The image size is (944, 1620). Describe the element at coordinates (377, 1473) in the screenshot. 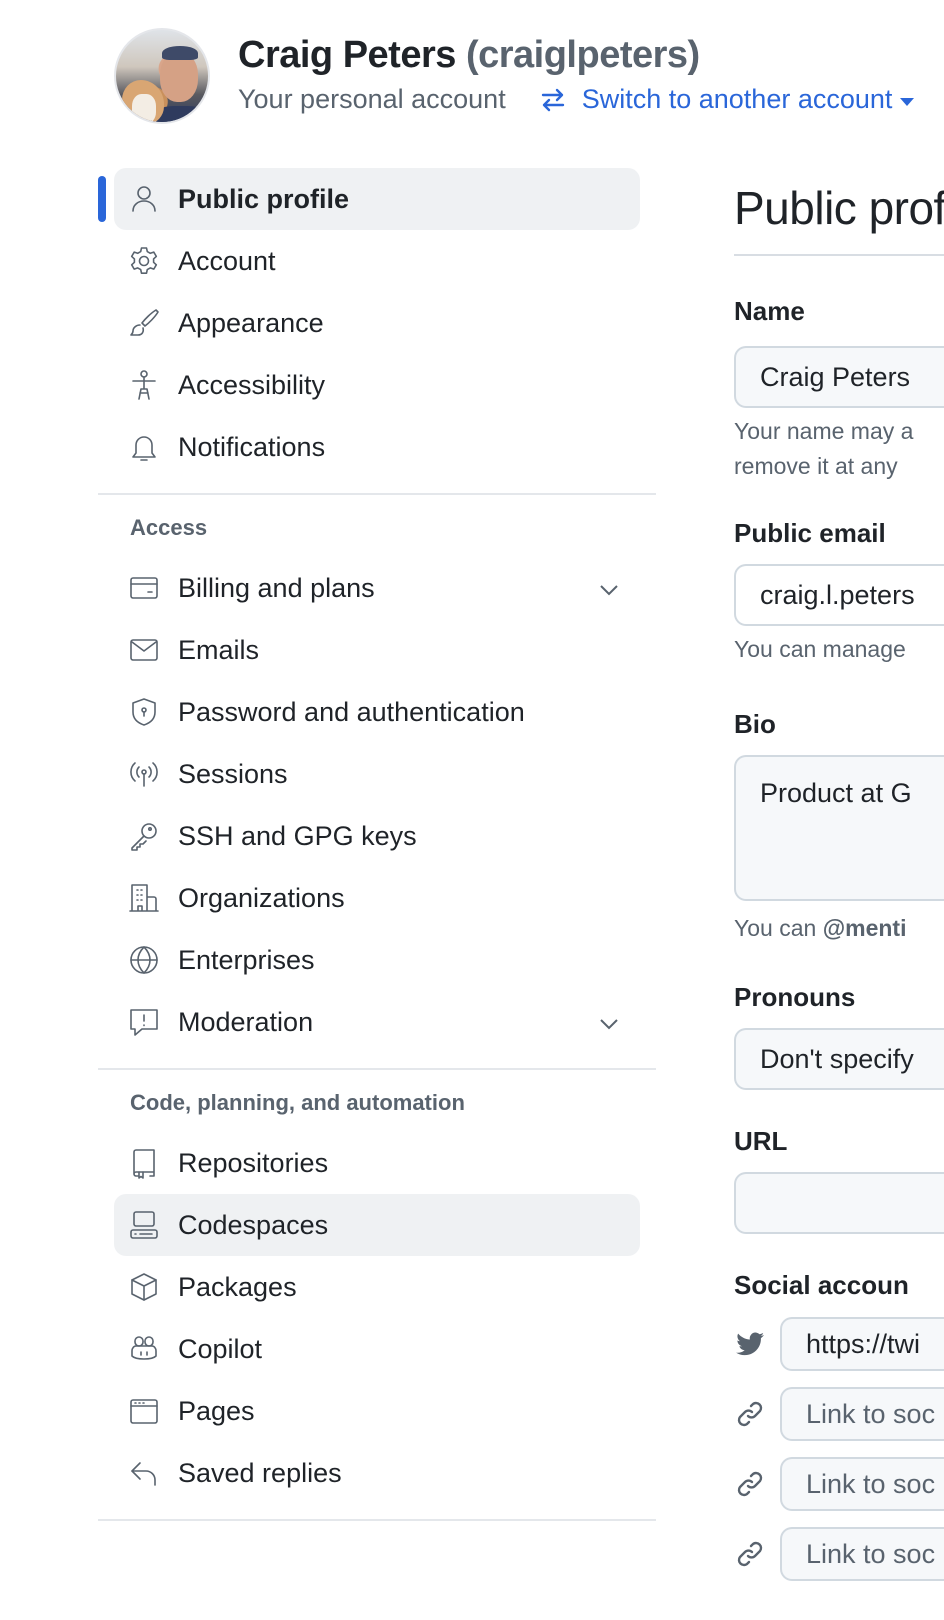

I see `sidebar-item-saved-replies: Saved replies` at that location.